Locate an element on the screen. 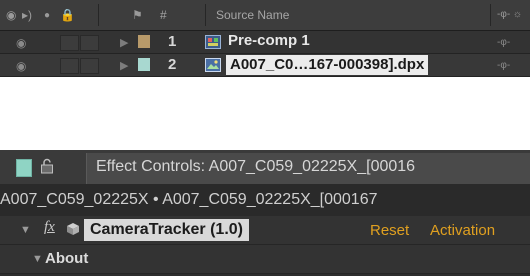  effect-name: CameraTracker (1.0) is located at coordinates (166, 230).